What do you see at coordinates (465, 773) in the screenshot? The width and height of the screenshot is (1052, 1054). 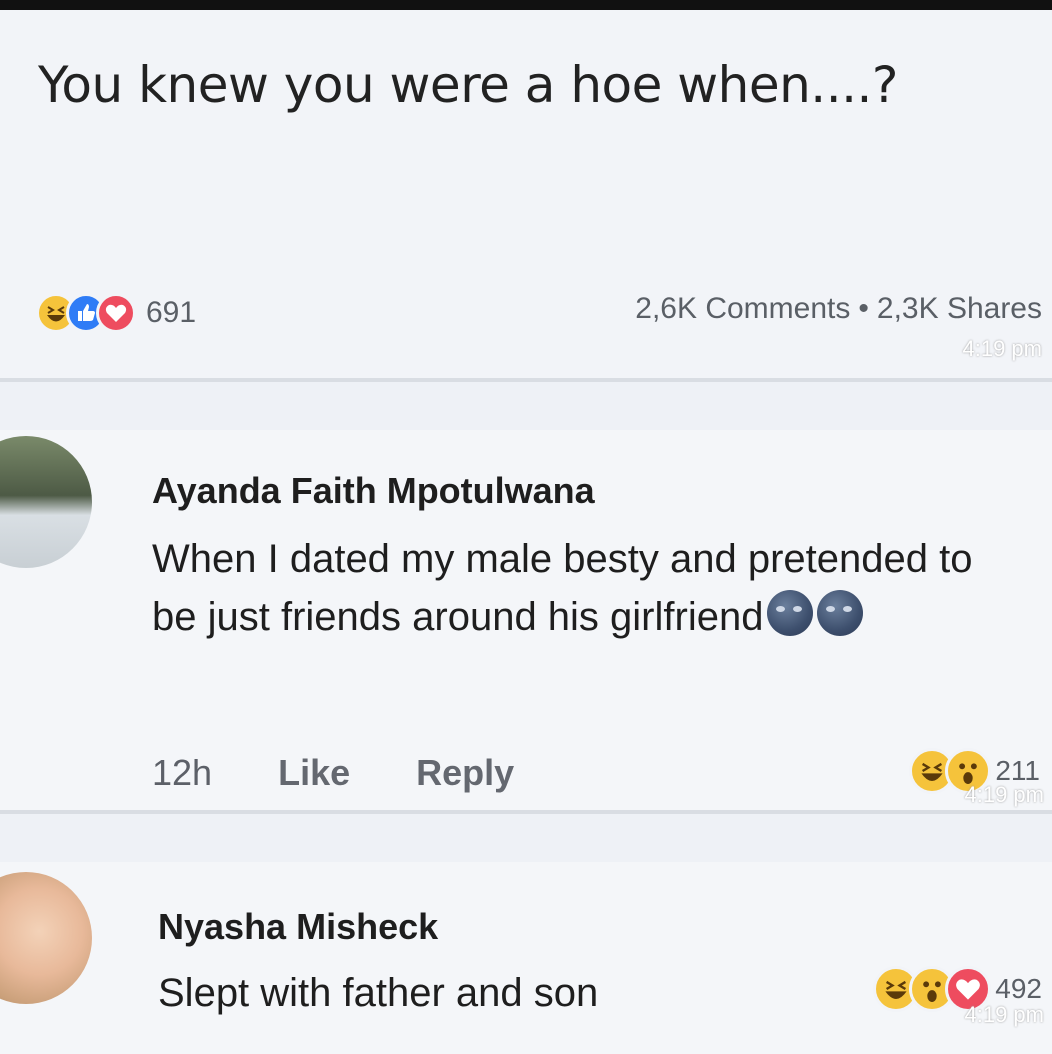 I see `reply-button: Reply` at bounding box center [465, 773].